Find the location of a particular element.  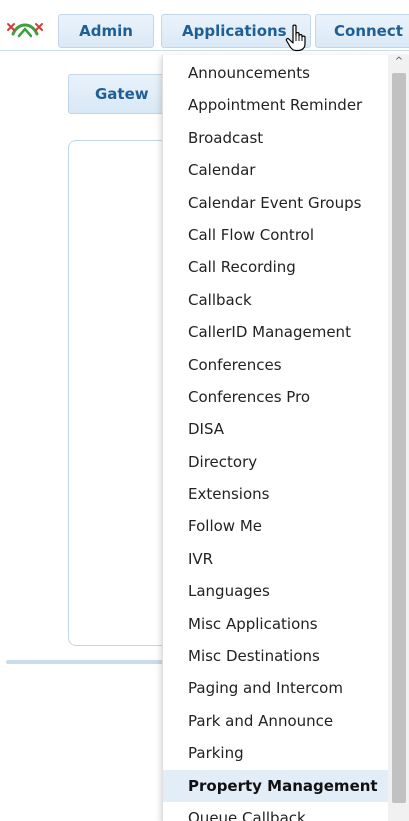

menu-item: Call Flow Control is located at coordinates (275, 235).